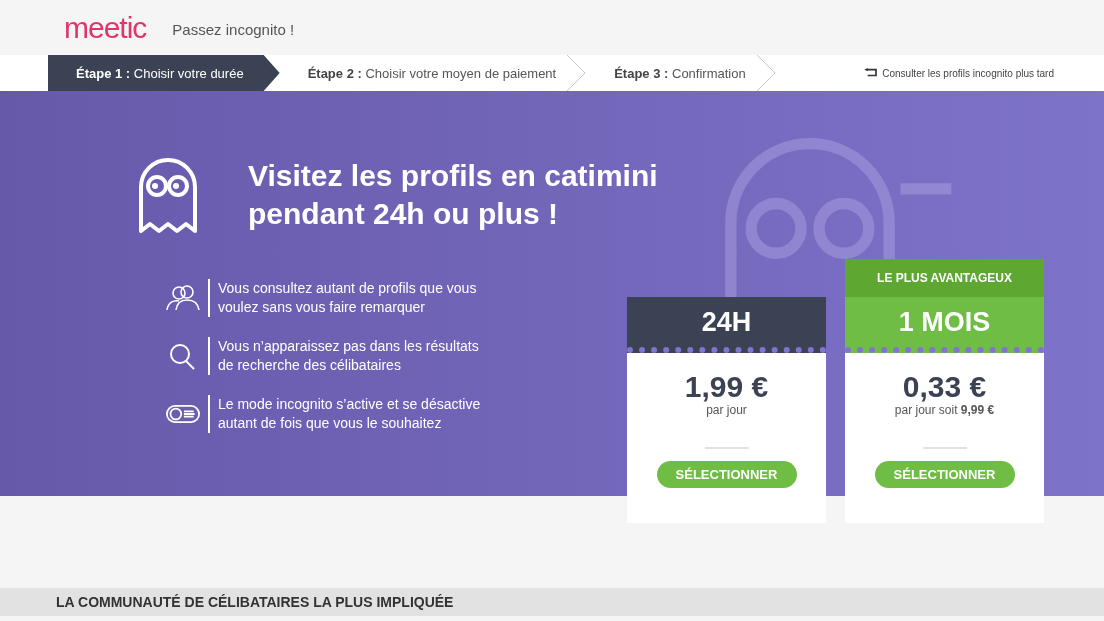 Image resolution: width=1104 pixels, height=621 pixels. What do you see at coordinates (164, 73) in the screenshot?
I see `step-tab: Étape 1 : Choisir votre durée` at bounding box center [164, 73].